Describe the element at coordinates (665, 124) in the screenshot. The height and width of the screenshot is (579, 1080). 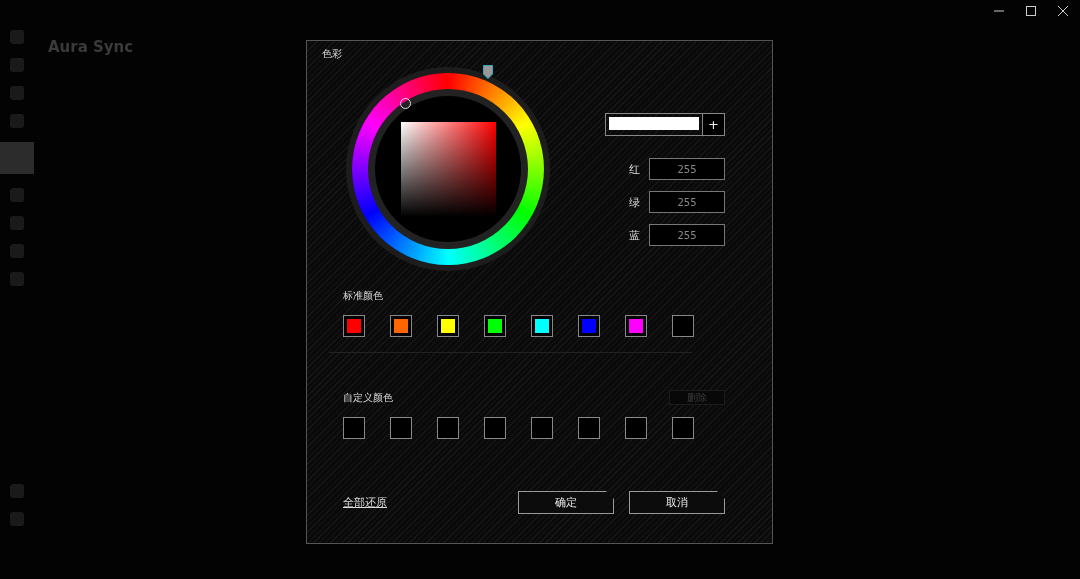
I see `color-field: +` at that location.